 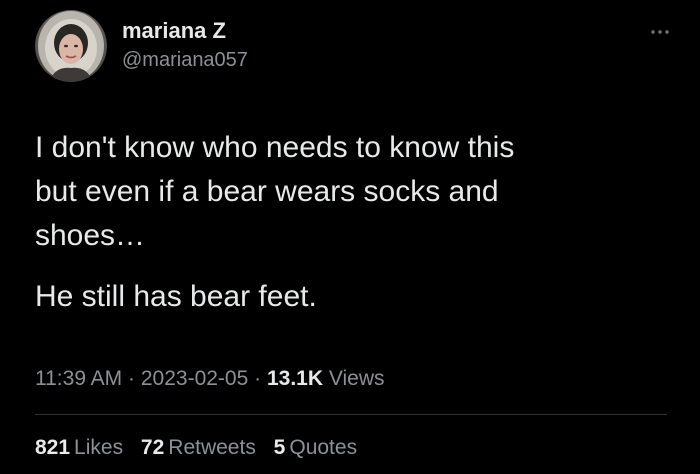 I want to click on tweet-meta: 11:39 AM · 2023-02-05 · 13.1K Views, so click(x=210, y=379).